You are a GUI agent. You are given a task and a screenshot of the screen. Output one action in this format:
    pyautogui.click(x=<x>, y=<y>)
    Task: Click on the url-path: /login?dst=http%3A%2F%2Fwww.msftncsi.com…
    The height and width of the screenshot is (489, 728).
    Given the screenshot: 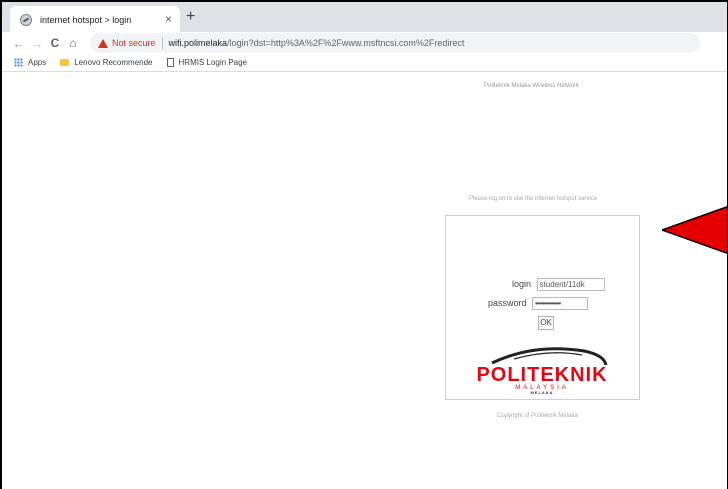 What is the action you would take?
    pyautogui.click(x=346, y=43)
    